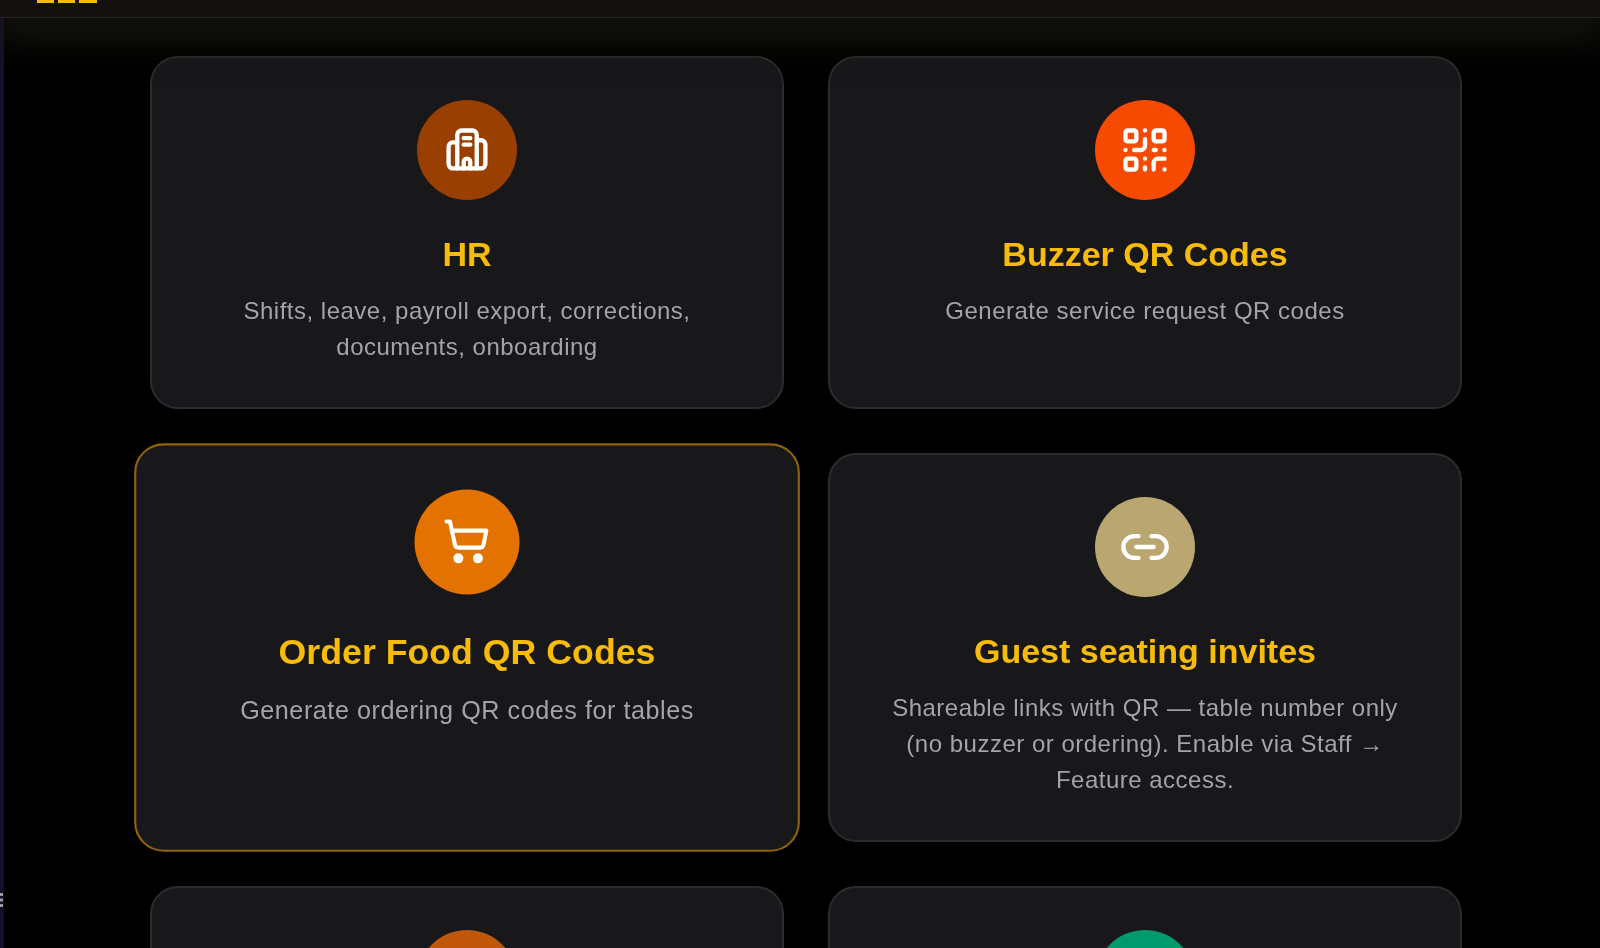 The height and width of the screenshot is (948, 1600). I want to click on grip-icon, so click(1, 900).